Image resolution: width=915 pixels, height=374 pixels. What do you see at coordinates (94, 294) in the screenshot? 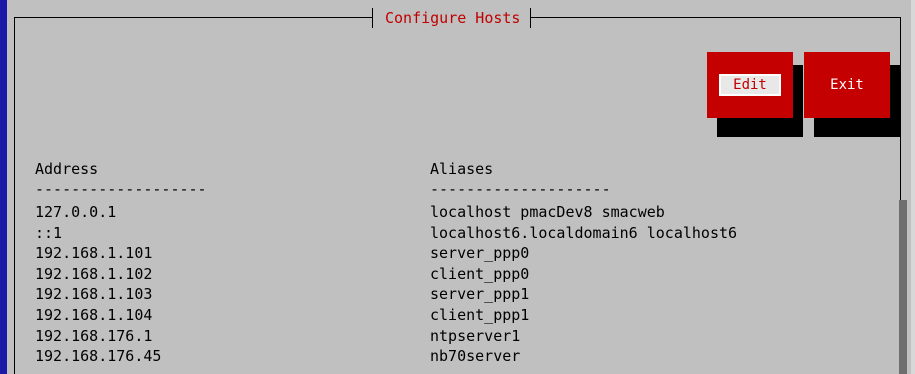
I see `host-address: 192.168.1.103` at bounding box center [94, 294].